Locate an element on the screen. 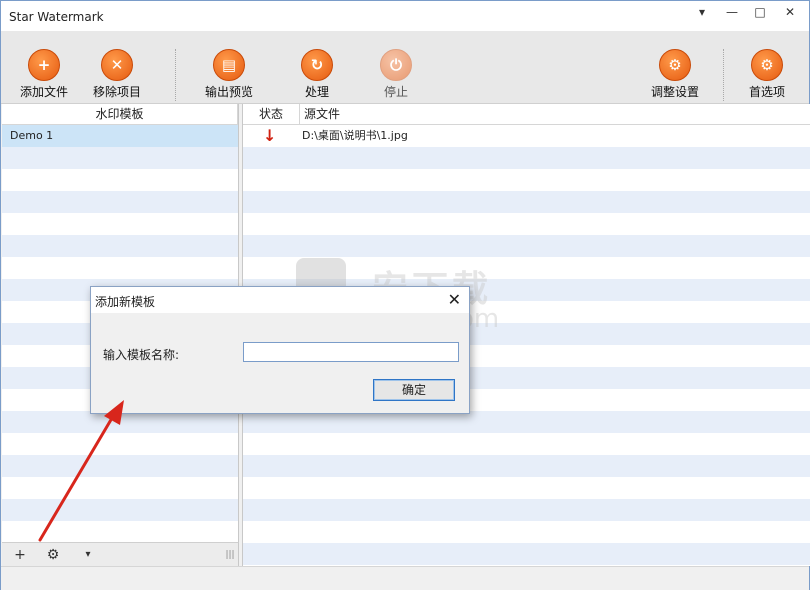 This screenshot has height=590, width=810. output-preview-button: ▤ 输出预览 is located at coordinates (229, 74).